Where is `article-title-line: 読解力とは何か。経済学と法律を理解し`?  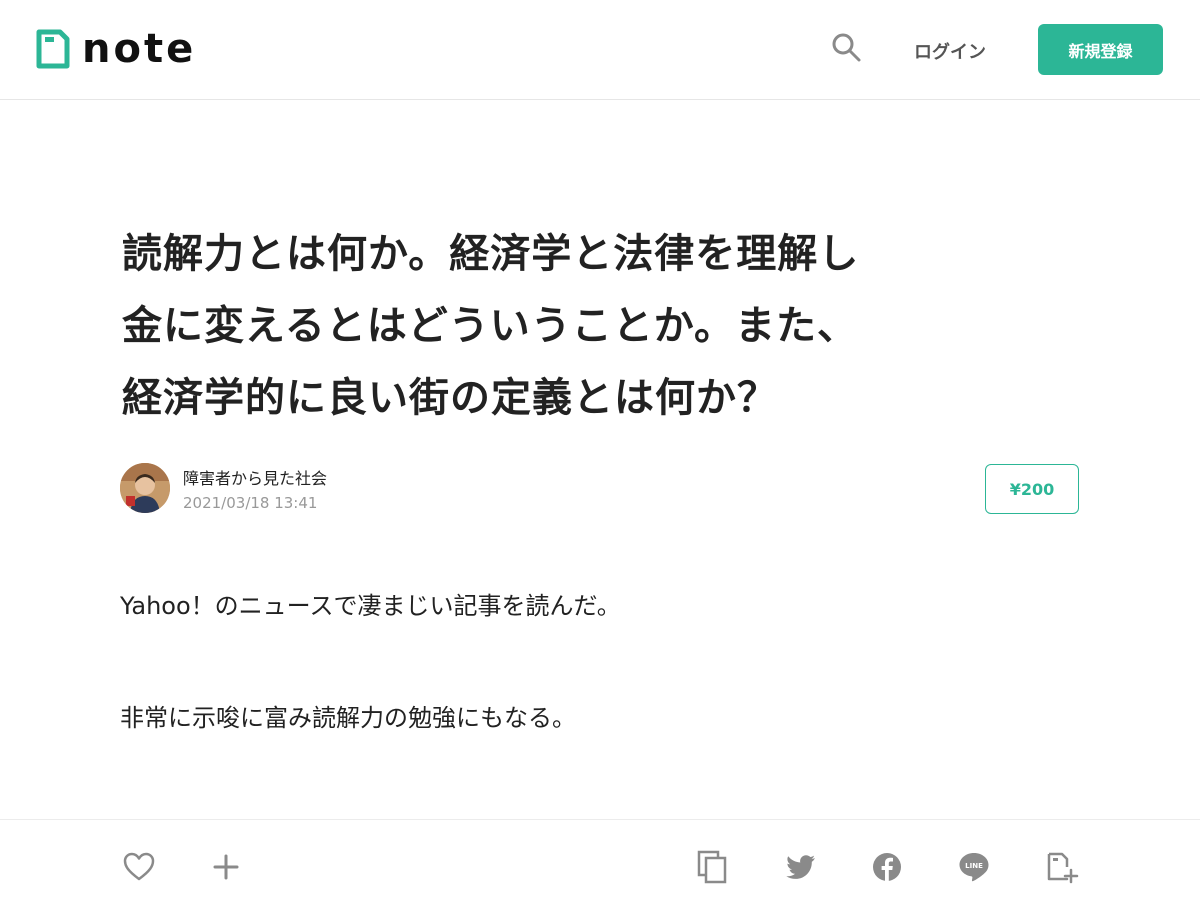
article-title-line: 読解力とは何か。経済学と法律を理解し is located at coordinates (491, 254).